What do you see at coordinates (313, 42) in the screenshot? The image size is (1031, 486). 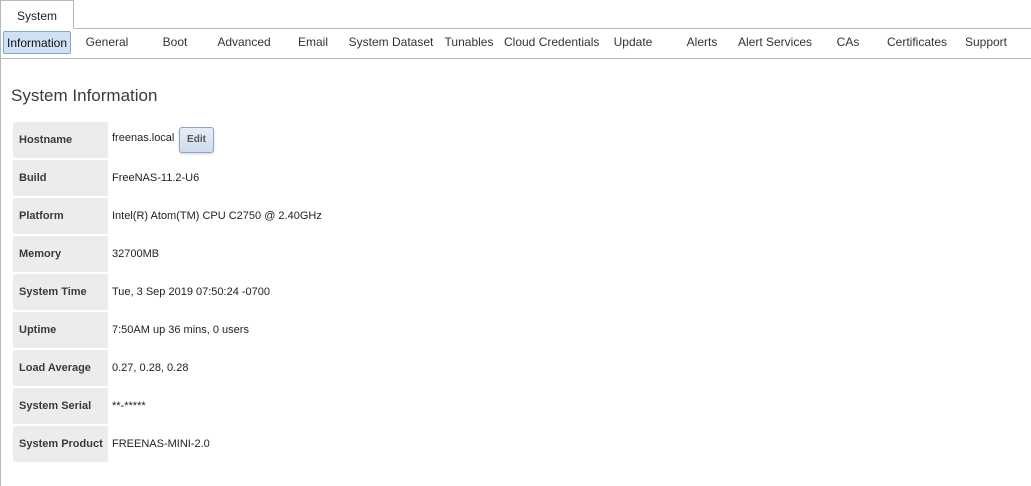 I see `subtab-email: Email` at bounding box center [313, 42].